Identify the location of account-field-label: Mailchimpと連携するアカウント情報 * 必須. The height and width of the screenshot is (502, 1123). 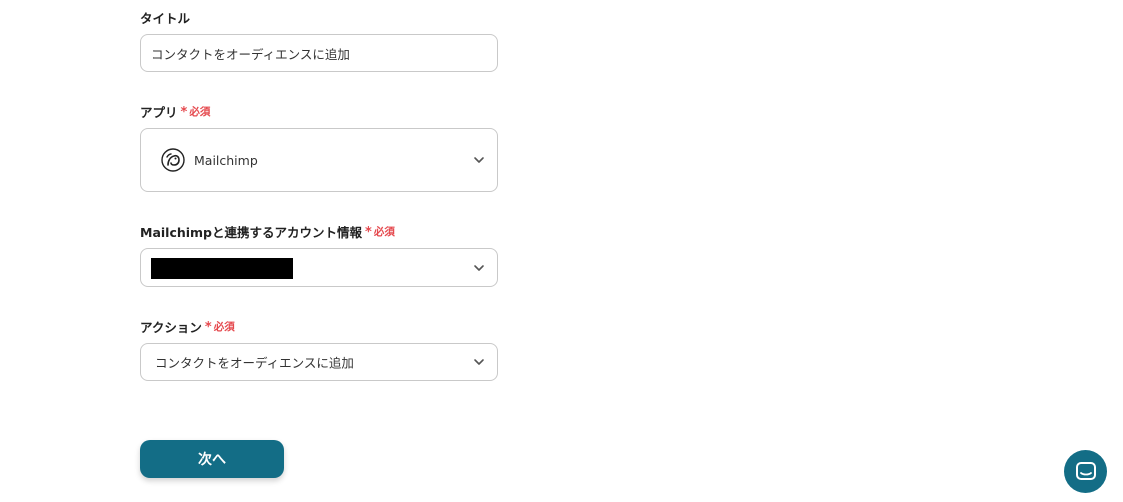
(267, 231).